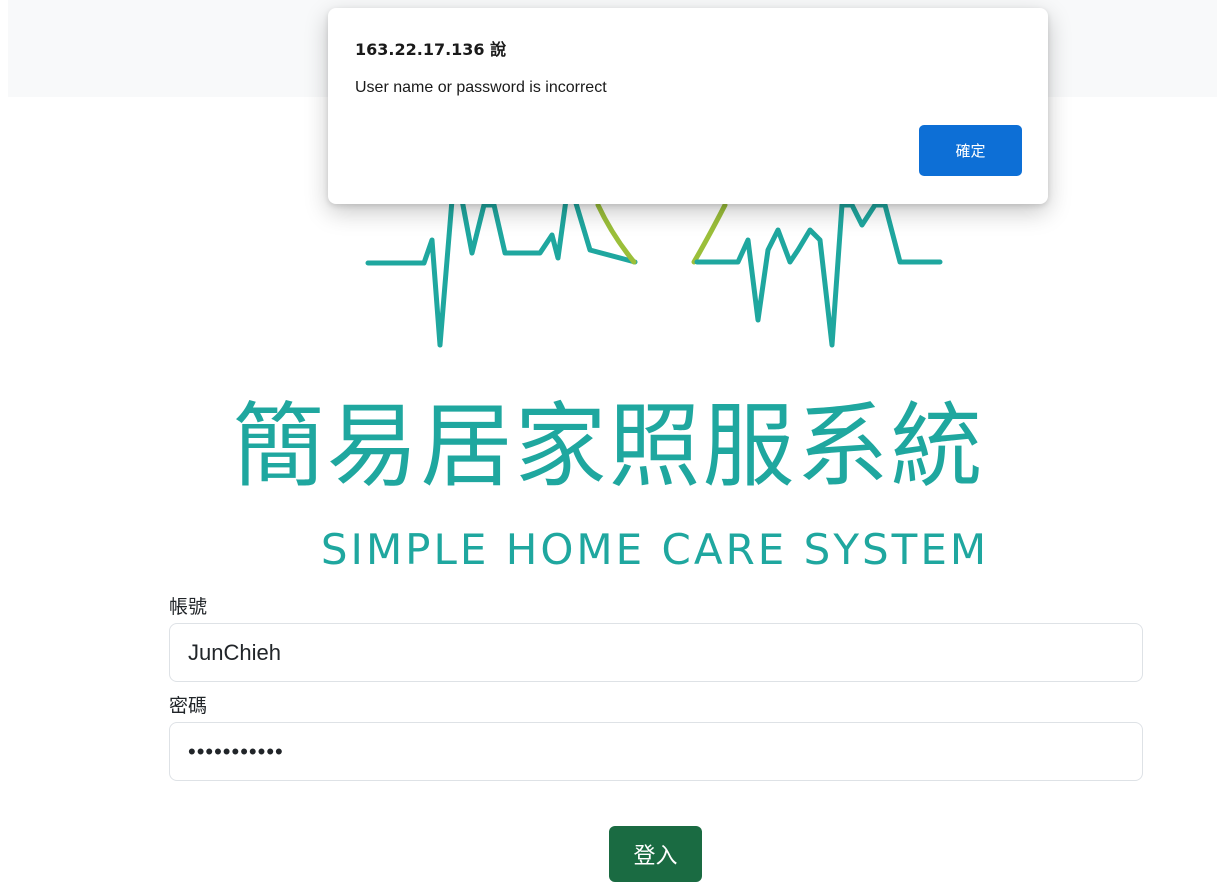 The image size is (1217, 882). What do you see at coordinates (818, 275) in the screenshot?
I see `heartbeat-line-right` at bounding box center [818, 275].